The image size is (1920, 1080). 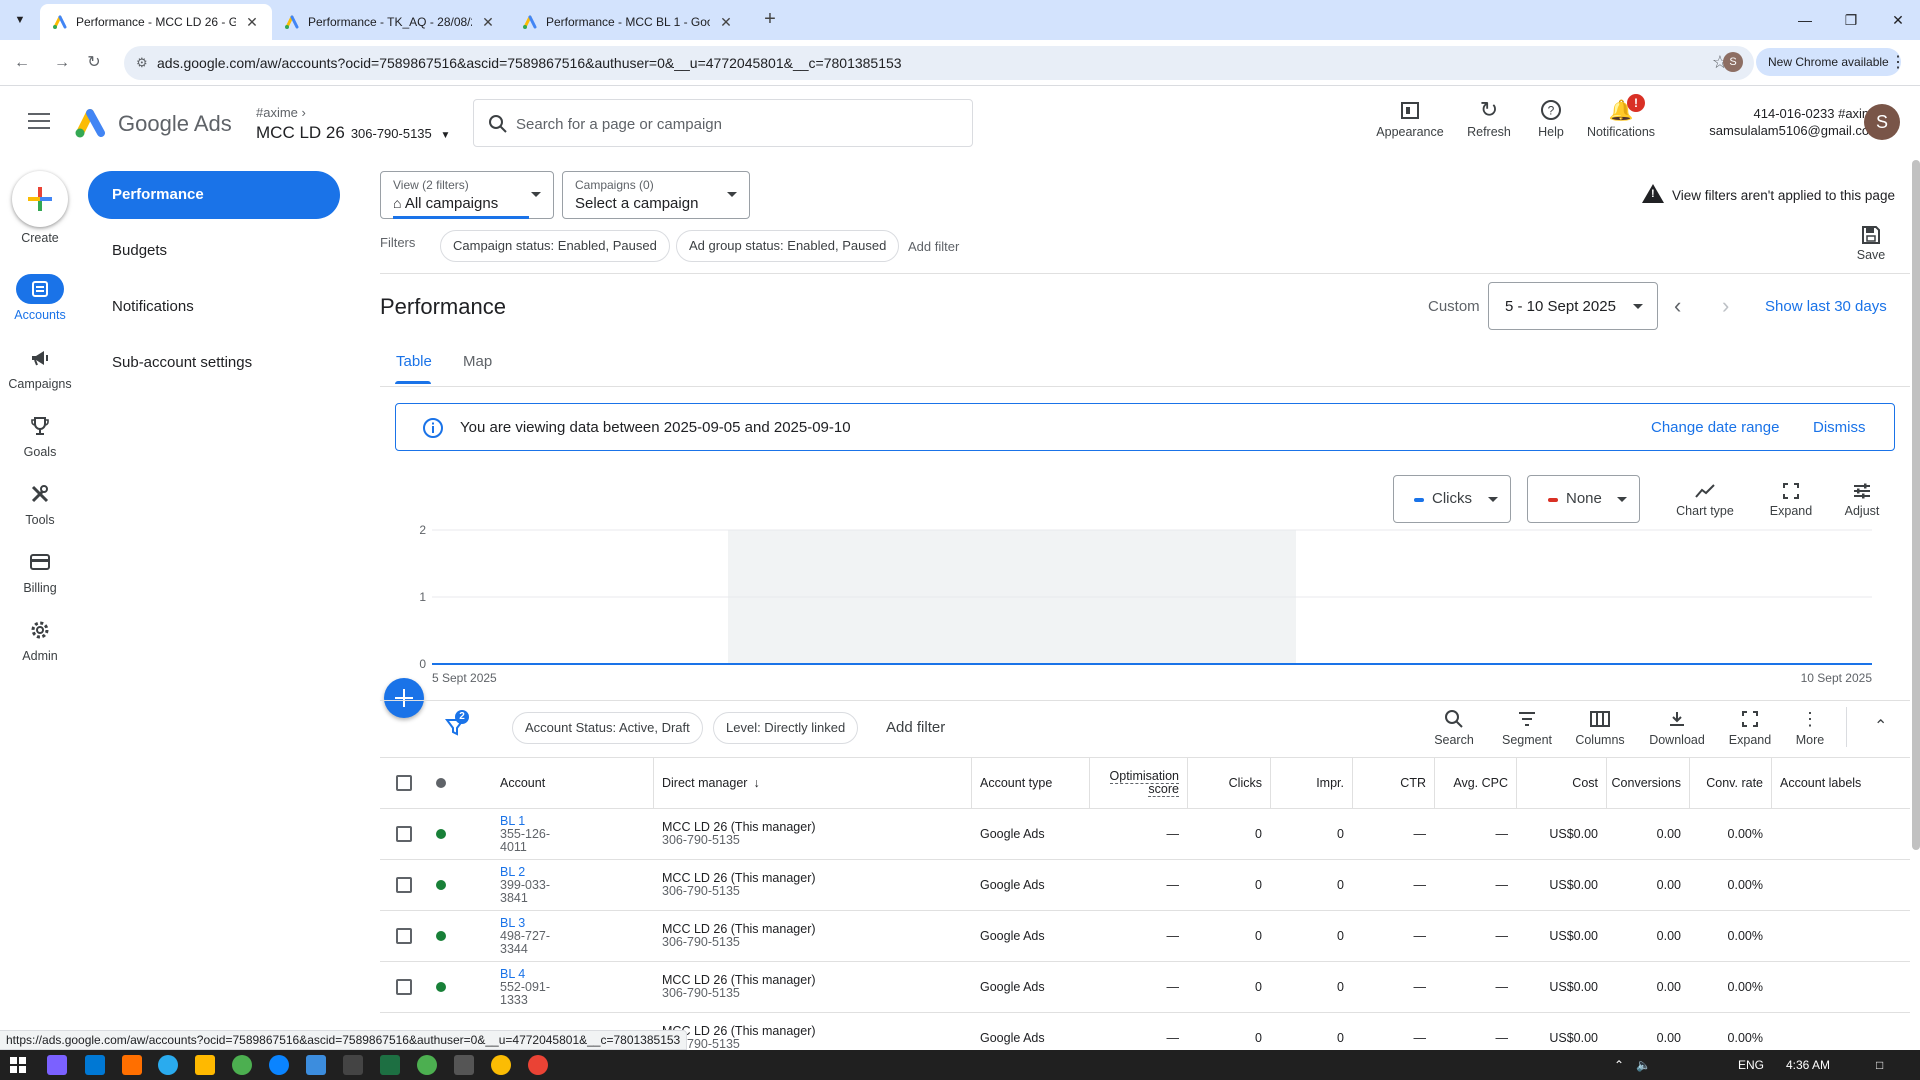 What do you see at coordinates (1730, 783) in the screenshot?
I see `header-conv-rate: Conv. rate` at bounding box center [1730, 783].